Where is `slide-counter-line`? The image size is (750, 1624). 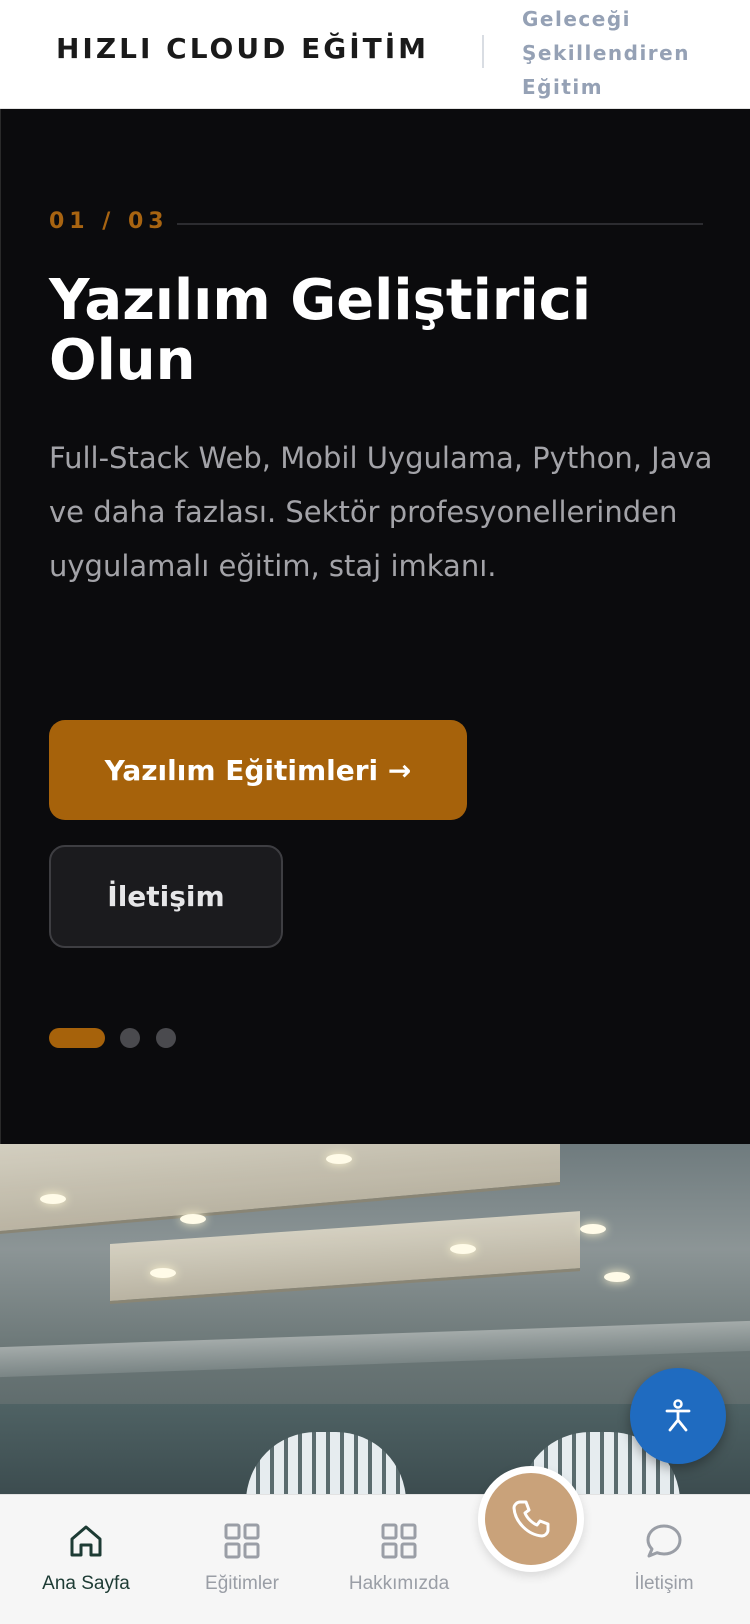
slide-counter-line is located at coordinates (440, 224).